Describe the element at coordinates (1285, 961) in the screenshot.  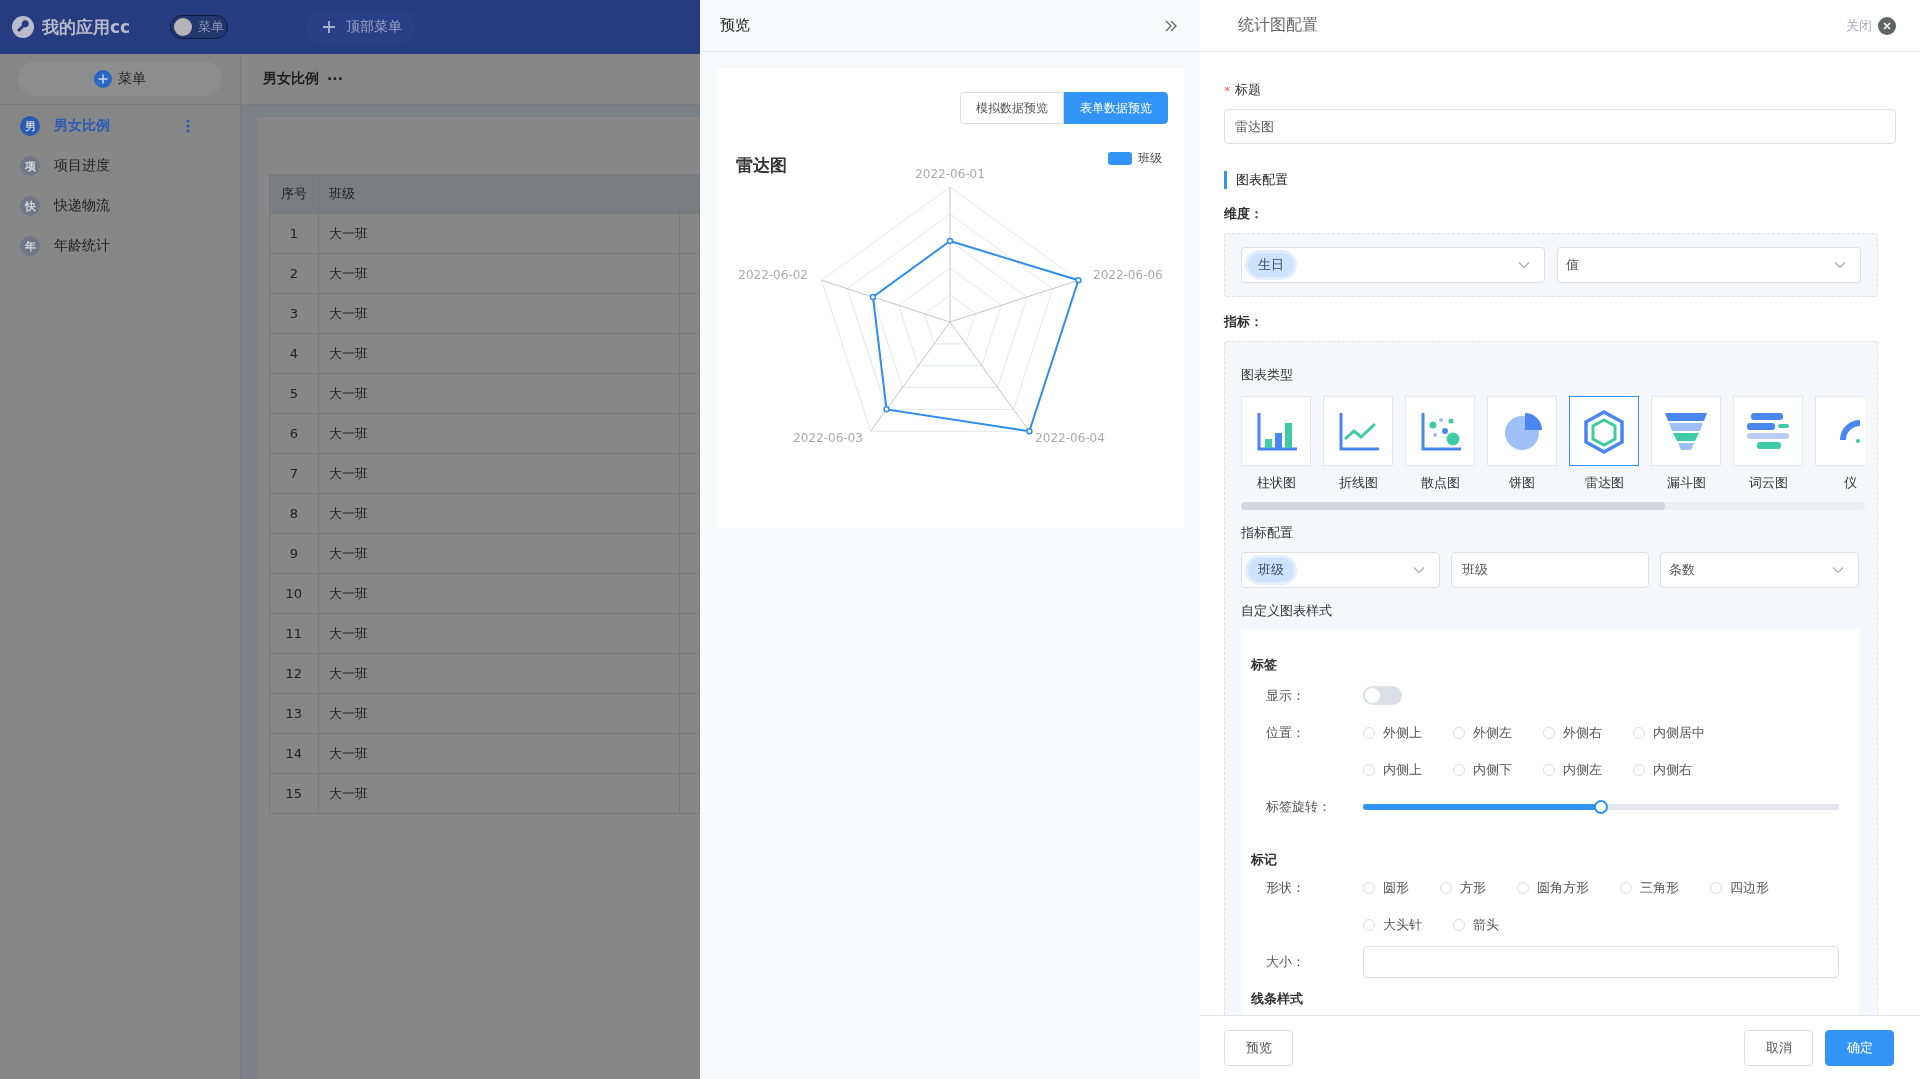
I see `field-label: 大小：` at that location.